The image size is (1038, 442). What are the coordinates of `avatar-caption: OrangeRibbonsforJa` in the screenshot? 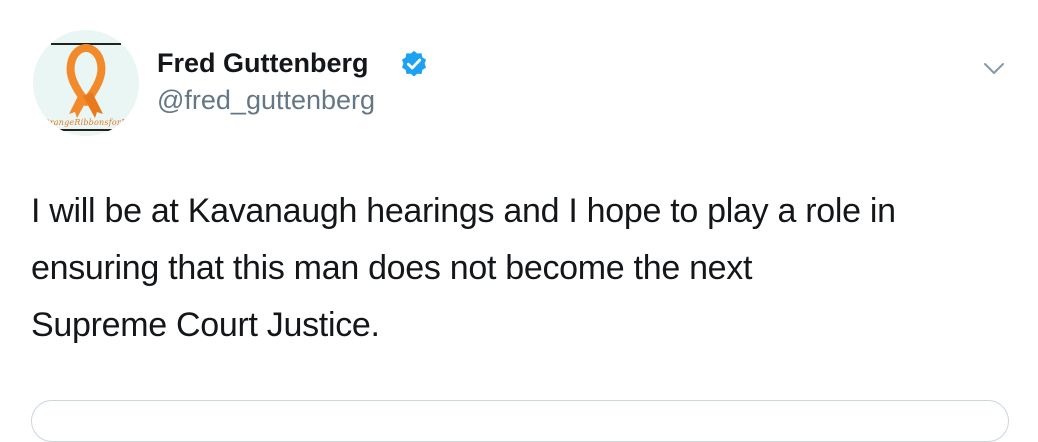 It's located at (86, 122).